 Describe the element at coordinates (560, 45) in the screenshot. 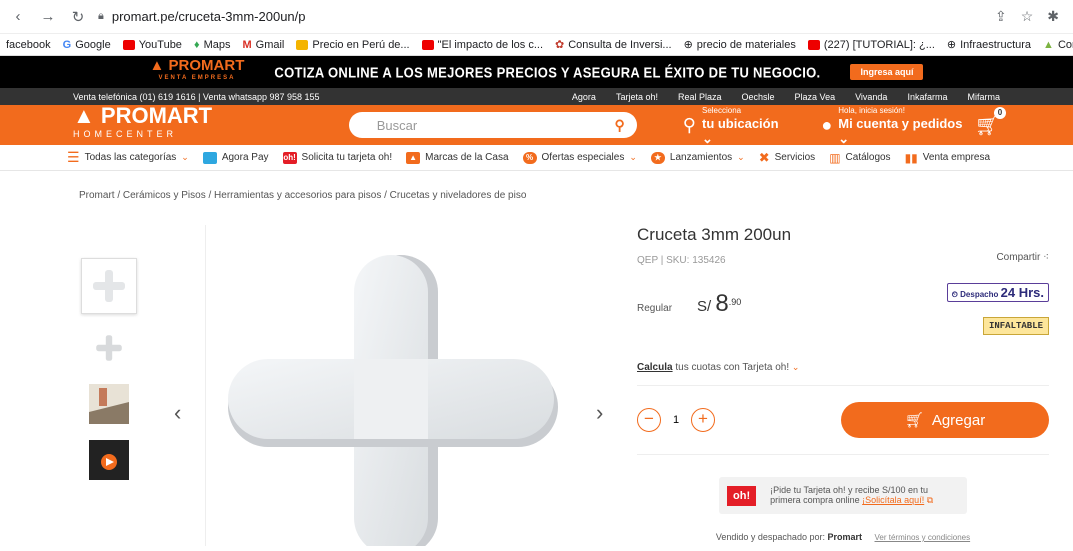

I see `bookmark-icon: ✿` at that location.